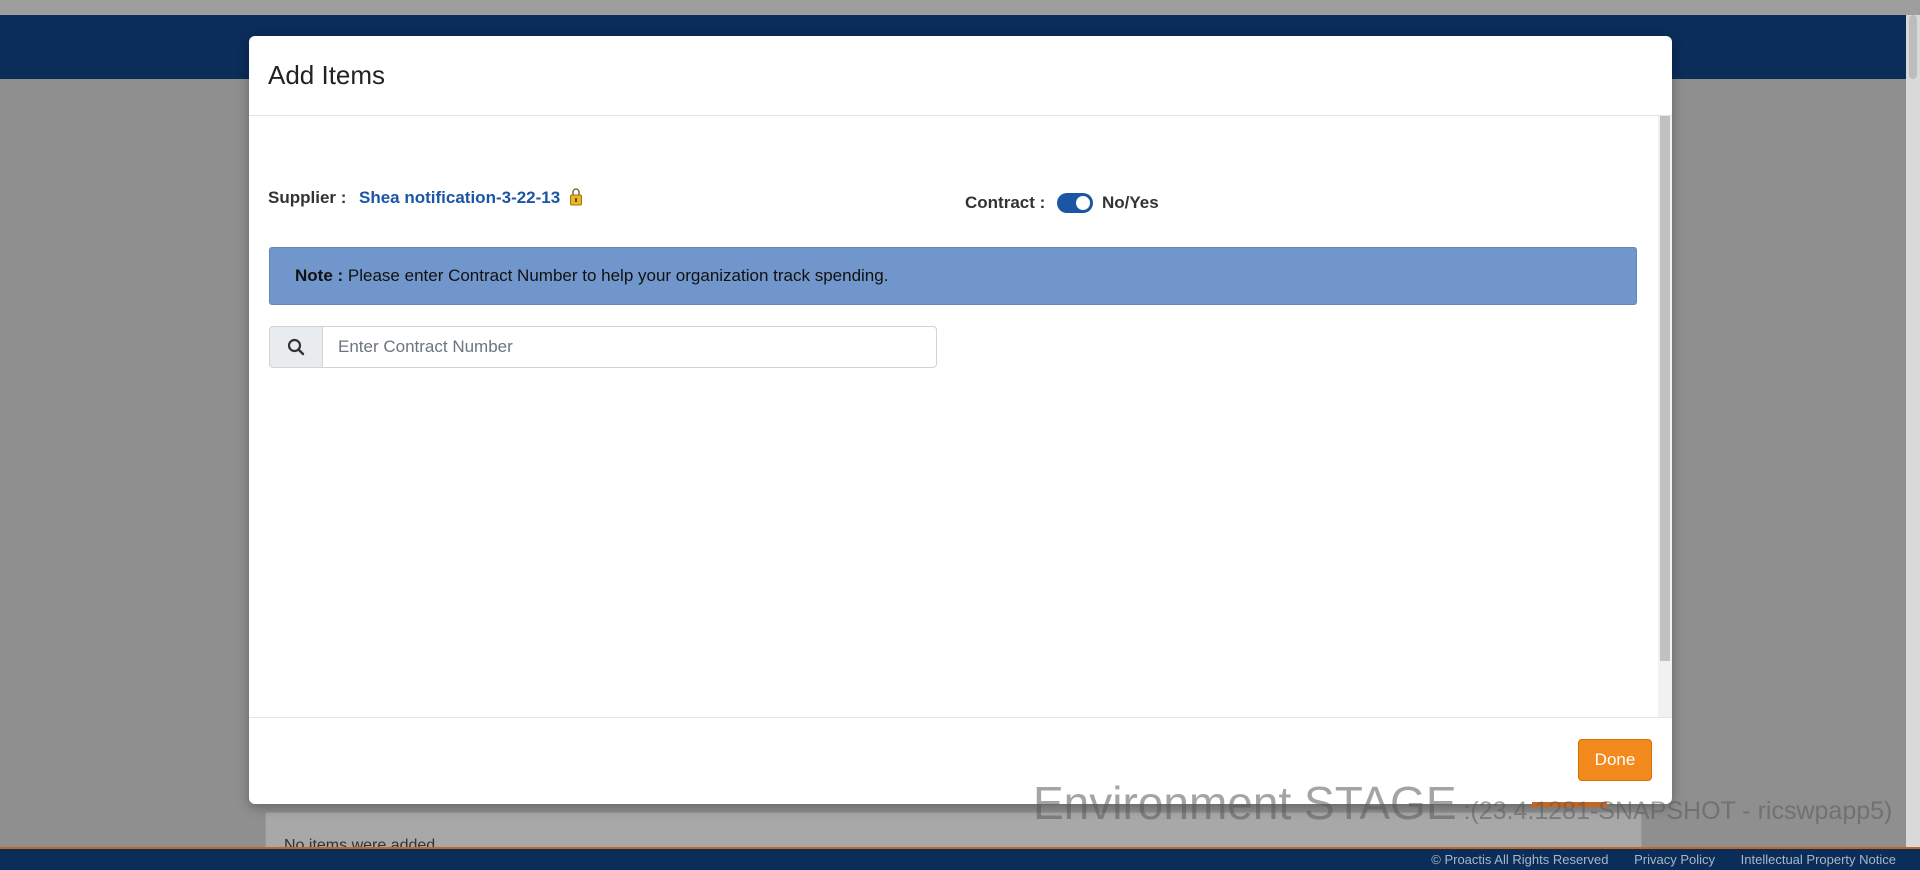 The height and width of the screenshot is (870, 1920). What do you see at coordinates (1075, 203) in the screenshot?
I see `contract-toggle` at bounding box center [1075, 203].